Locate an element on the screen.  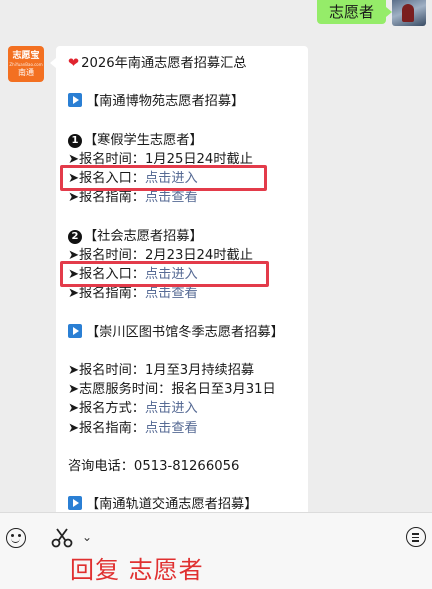
reply-instruction-overlay: 回复 志愿者 is located at coordinates (137, 570).